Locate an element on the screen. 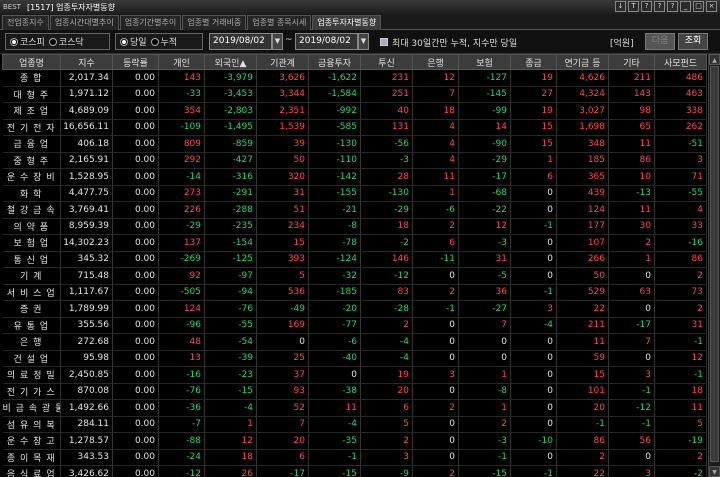  settings-icon: ? is located at coordinates (672, 6).